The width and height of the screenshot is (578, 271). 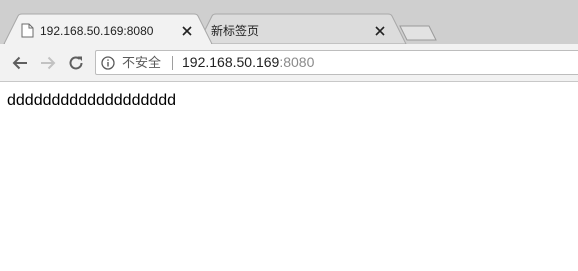 I want to click on arrow-left-icon, so click(x=19, y=63).